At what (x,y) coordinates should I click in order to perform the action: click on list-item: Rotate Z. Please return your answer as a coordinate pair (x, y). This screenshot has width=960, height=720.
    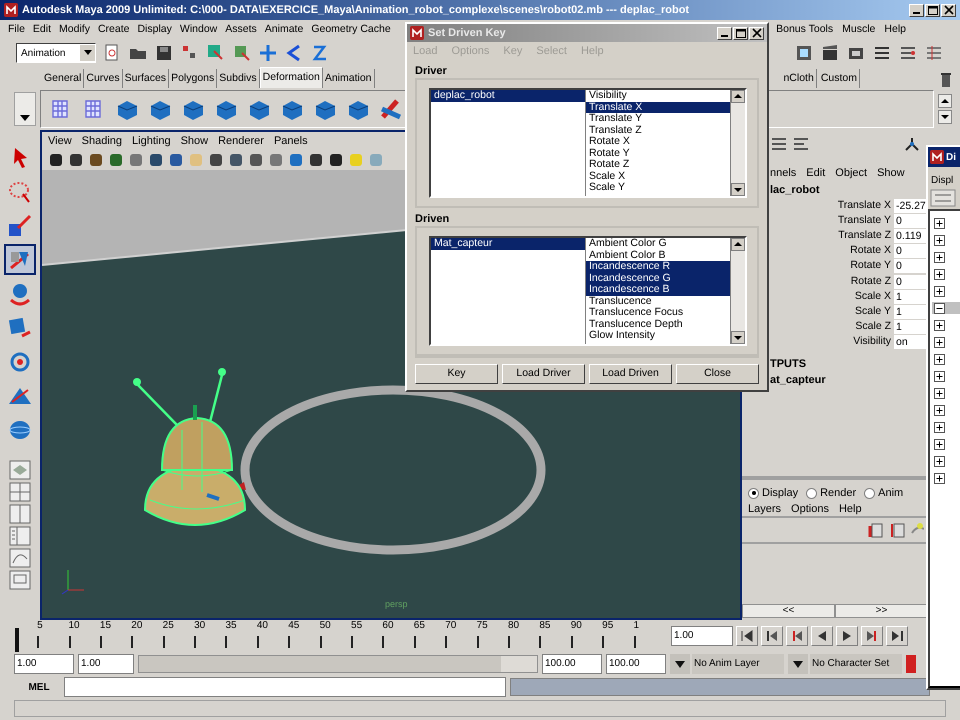
    Looking at the image, I should click on (658, 164).